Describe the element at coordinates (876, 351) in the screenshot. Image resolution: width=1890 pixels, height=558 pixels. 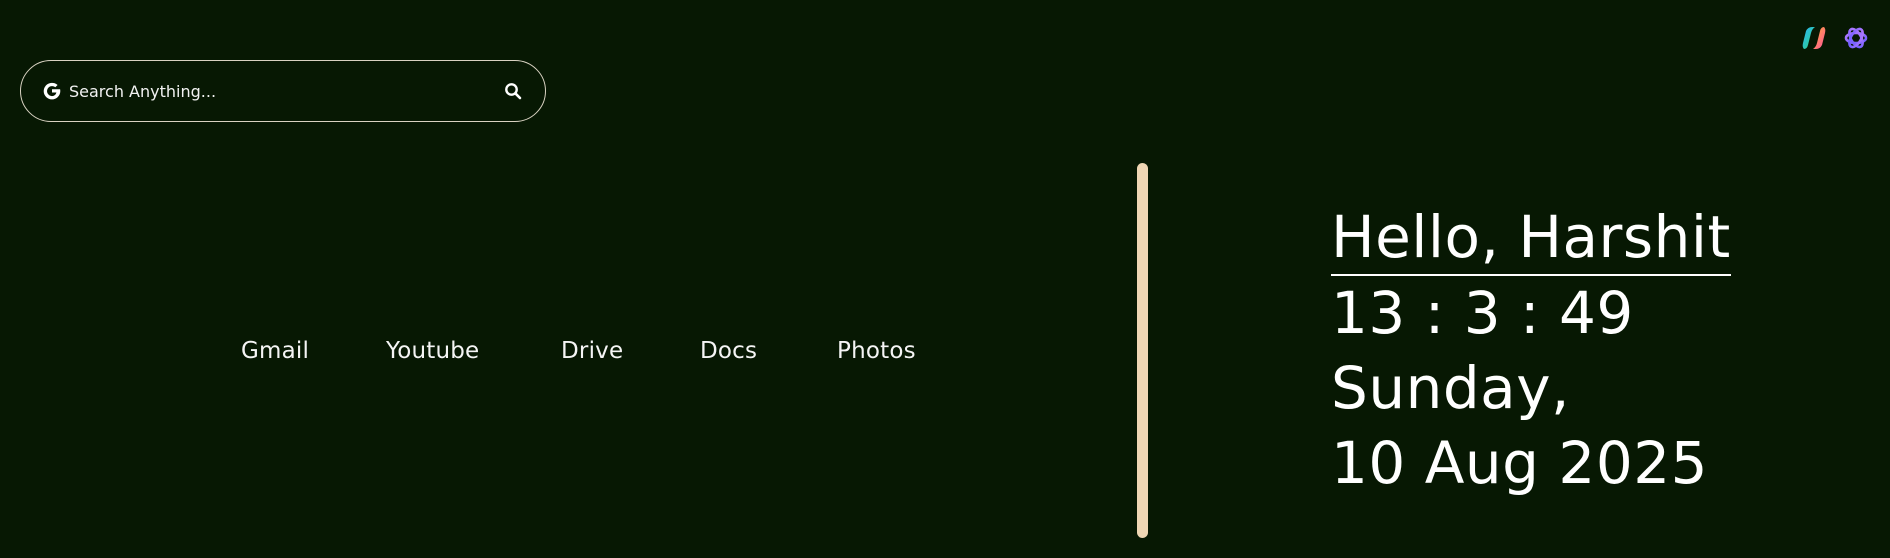
I see `link-photos: Photos` at that location.